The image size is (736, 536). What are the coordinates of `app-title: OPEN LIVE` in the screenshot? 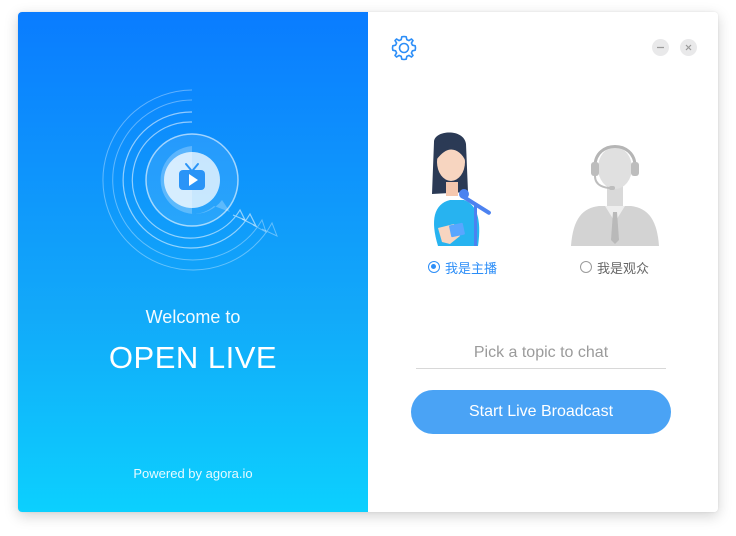 It's located at (193, 357).